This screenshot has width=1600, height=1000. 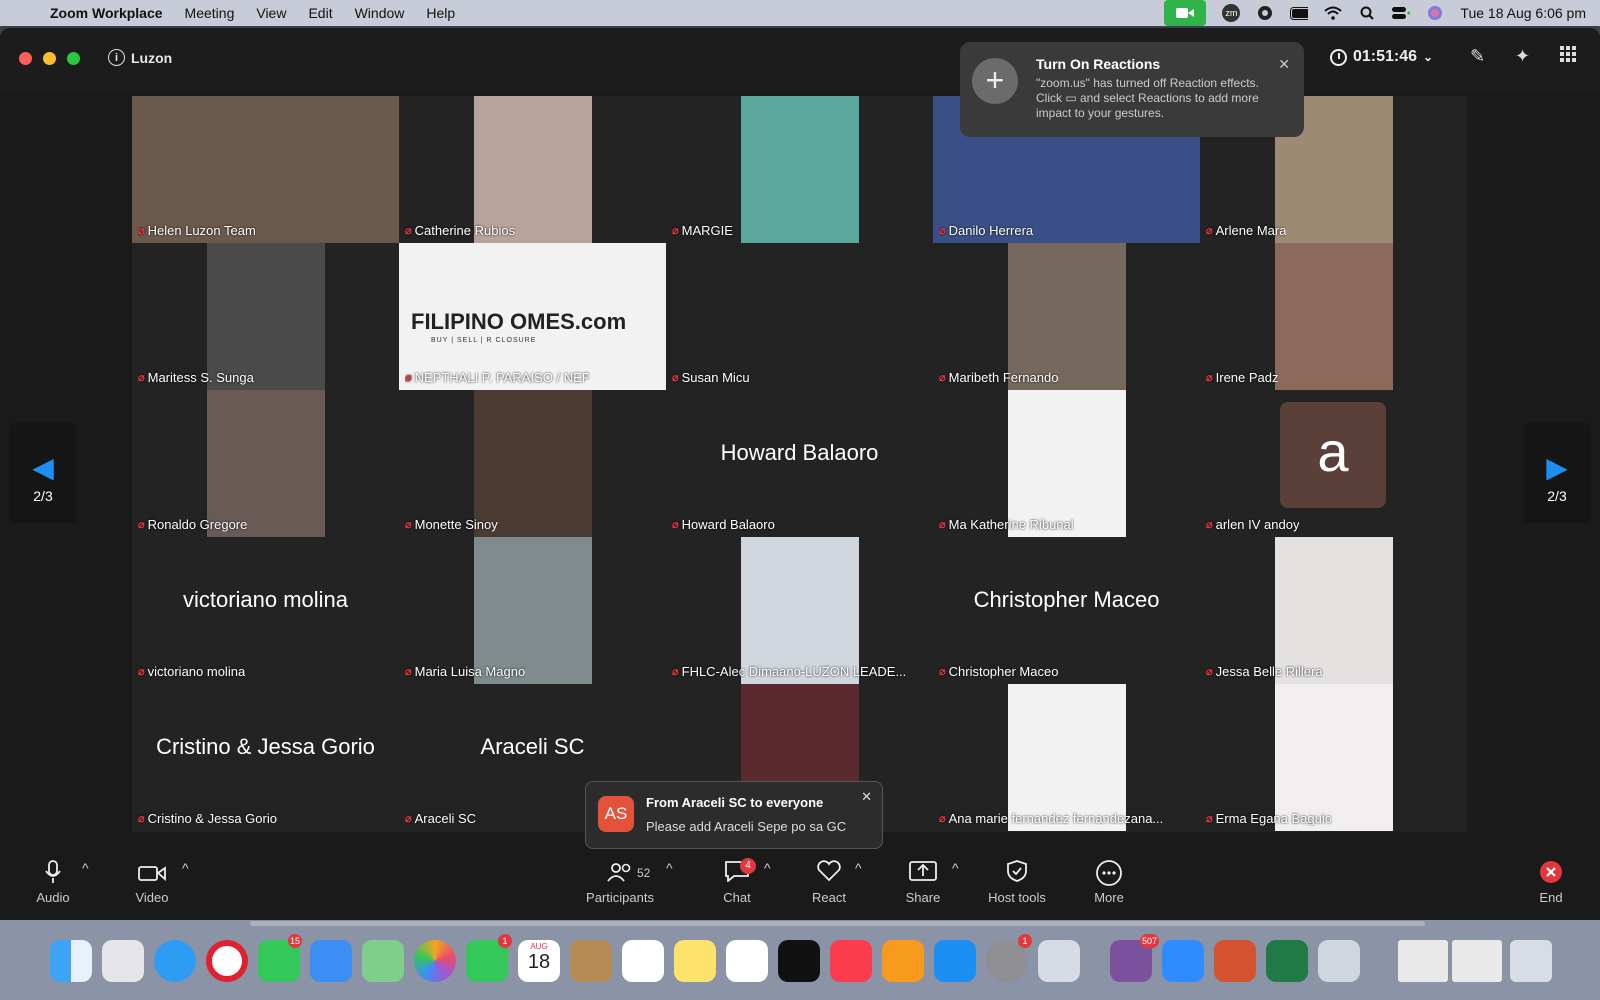 What do you see at coordinates (210, 13) in the screenshot?
I see `menu-meeting: Meeting` at bounding box center [210, 13].